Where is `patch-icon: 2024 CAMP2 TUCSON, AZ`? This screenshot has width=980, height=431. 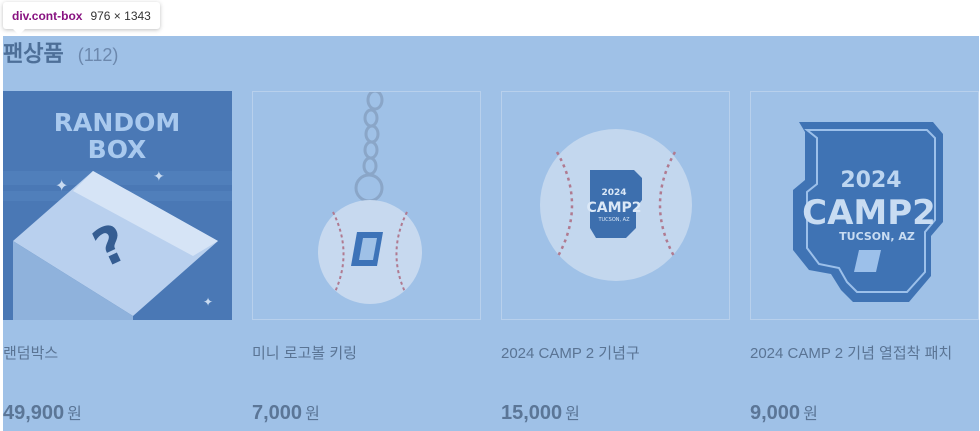
patch-icon: 2024 CAMP2 TUCSON, AZ is located at coordinates (864, 205).